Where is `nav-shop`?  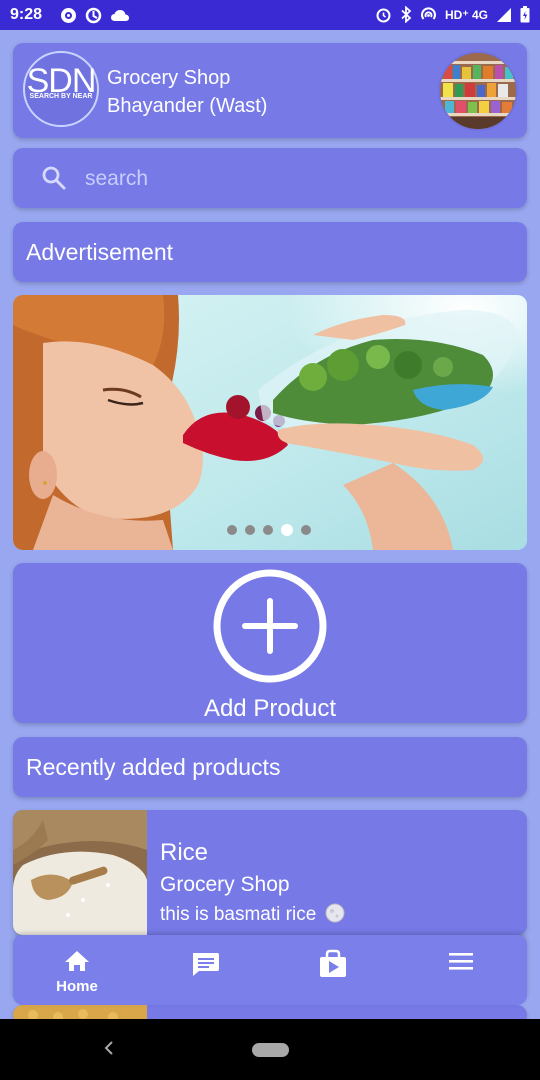
nav-shop is located at coordinates (333, 970).